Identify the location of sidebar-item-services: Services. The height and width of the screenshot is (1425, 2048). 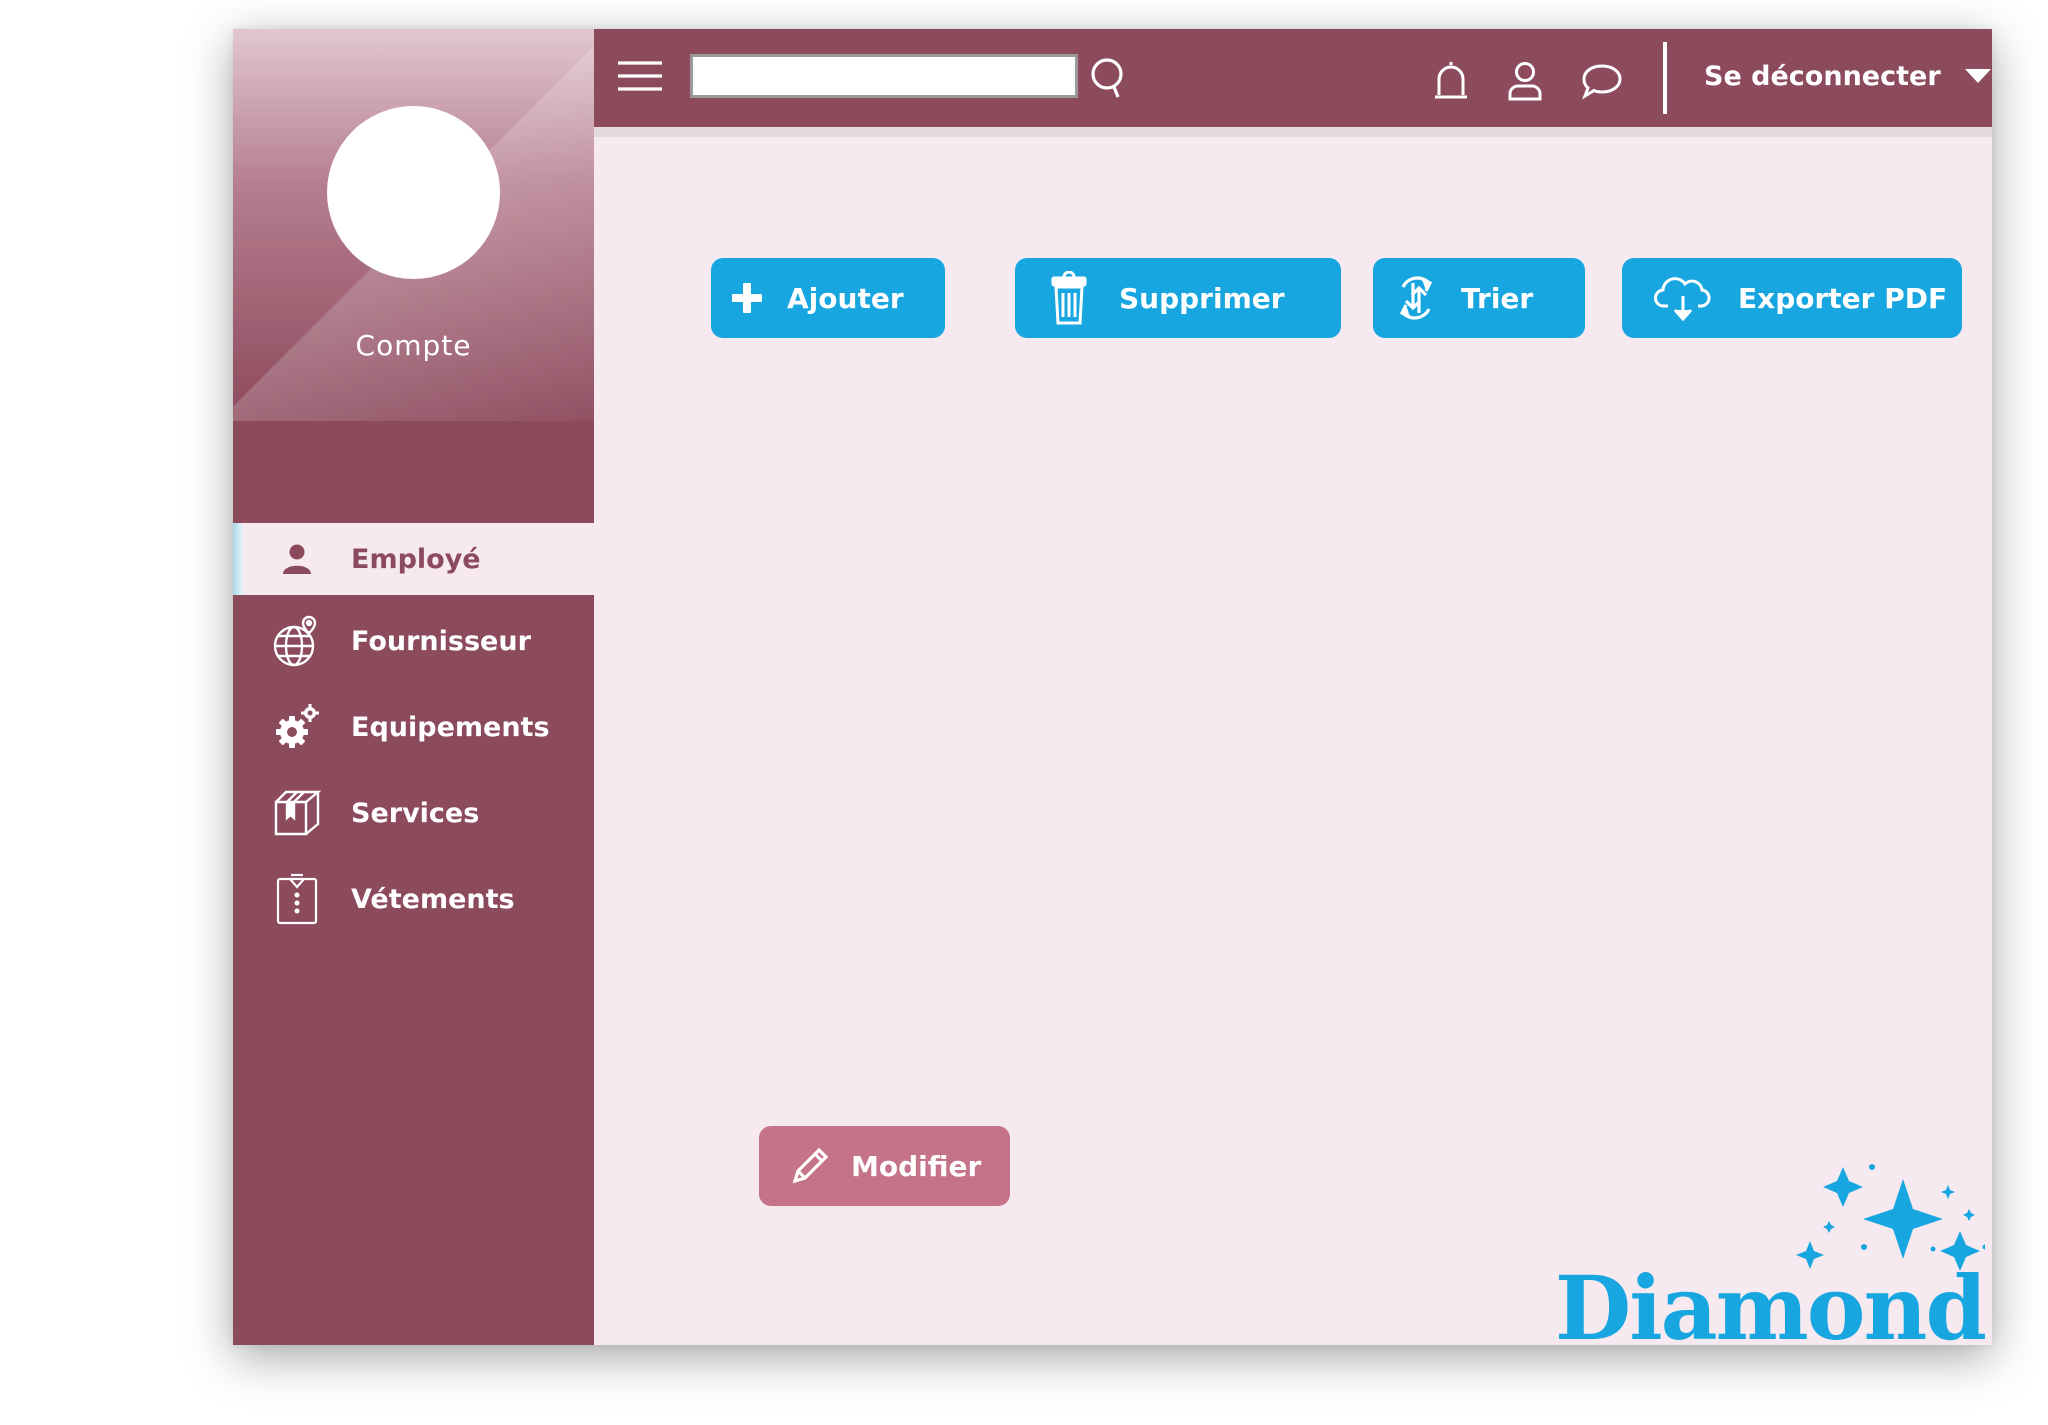
(413, 813).